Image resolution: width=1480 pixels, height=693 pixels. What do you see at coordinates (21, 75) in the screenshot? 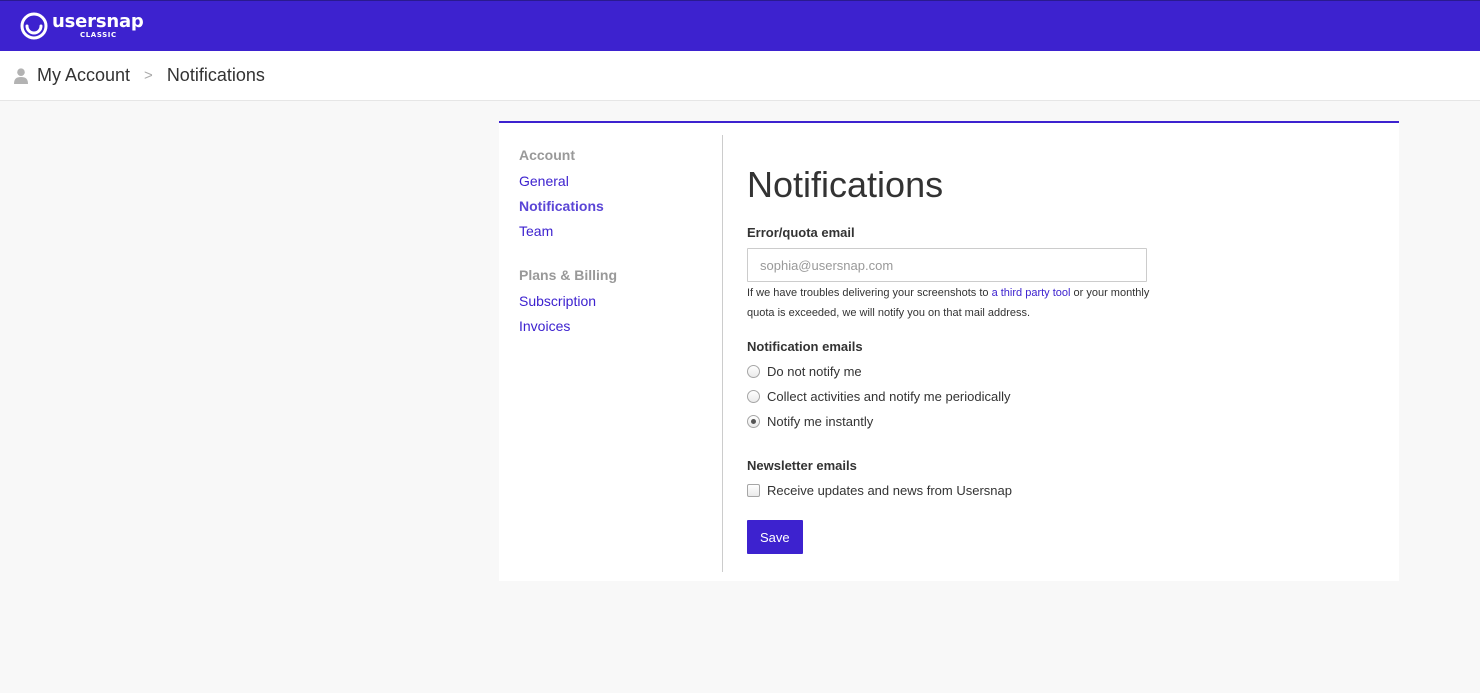
I see `user-icon` at bounding box center [21, 75].